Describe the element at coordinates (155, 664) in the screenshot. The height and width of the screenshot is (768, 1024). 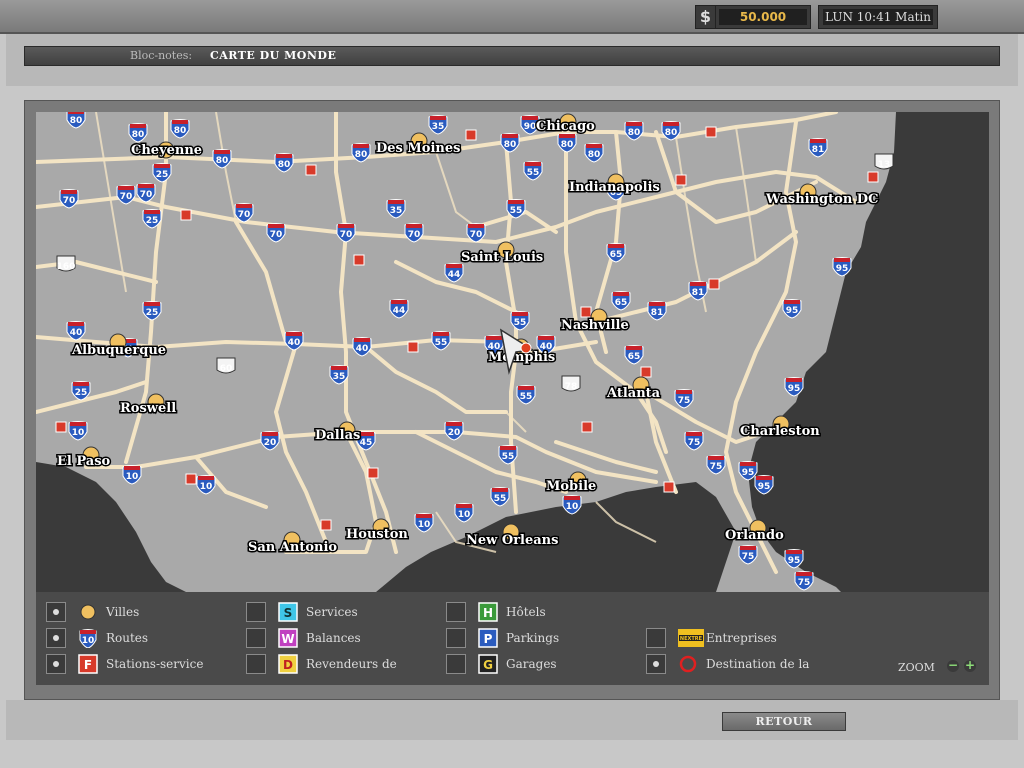
I see `legend-label: Stations-service` at that location.